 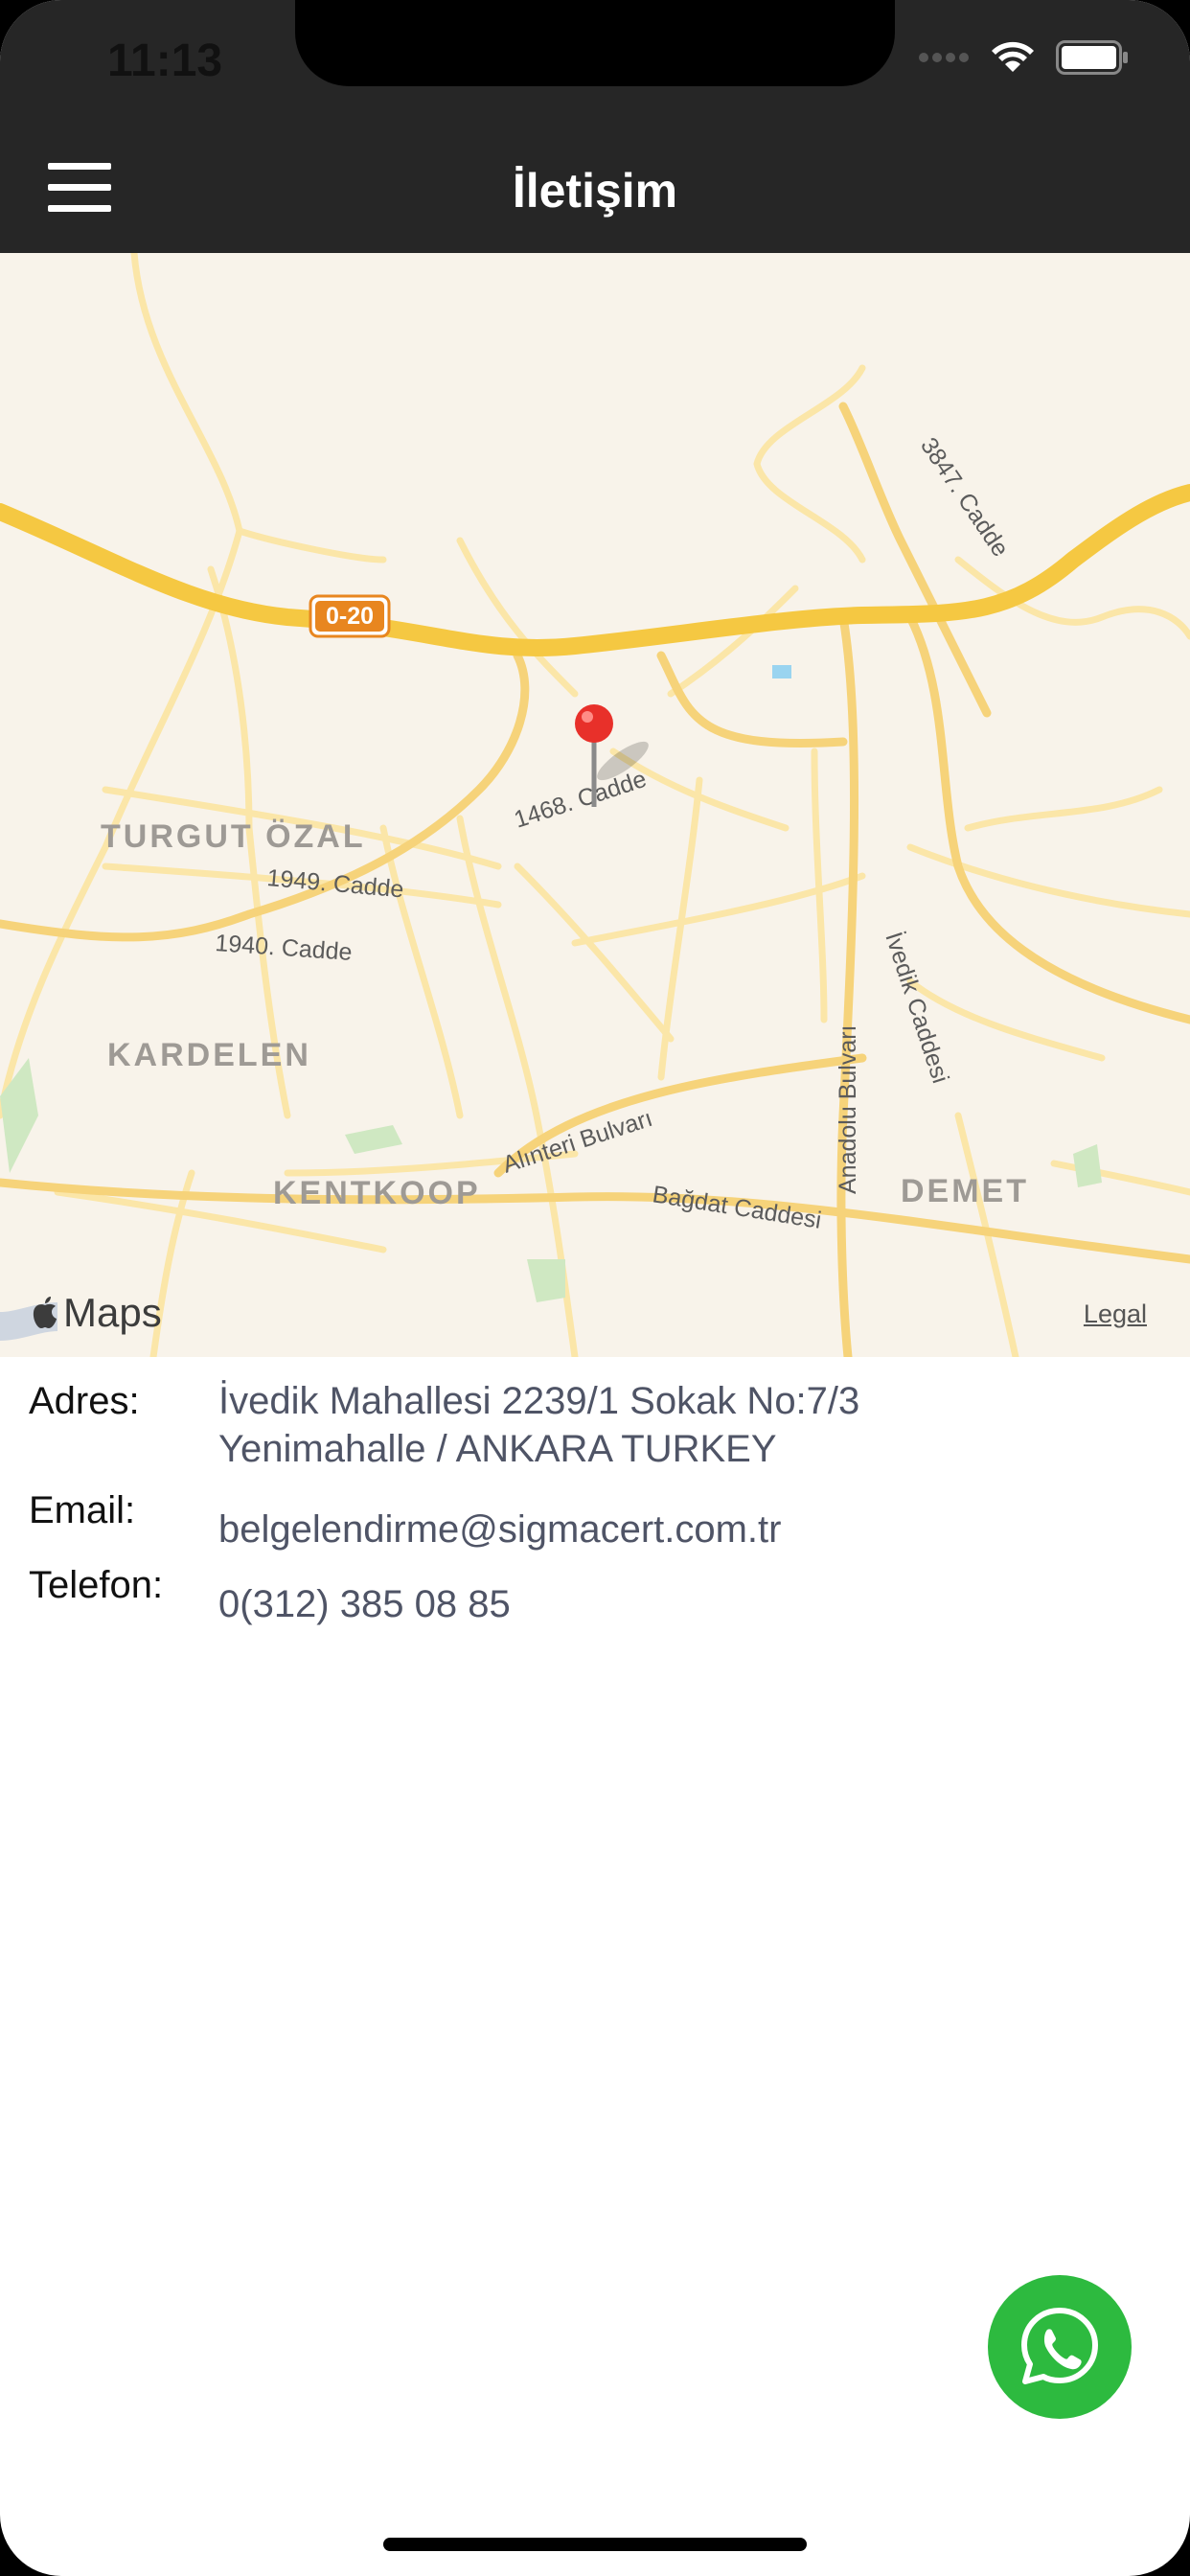 What do you see at coordinates (917, 1008) in the screenshot?
I see `street-label: İvedik Caddesi` at bounding box center [917, 1008].